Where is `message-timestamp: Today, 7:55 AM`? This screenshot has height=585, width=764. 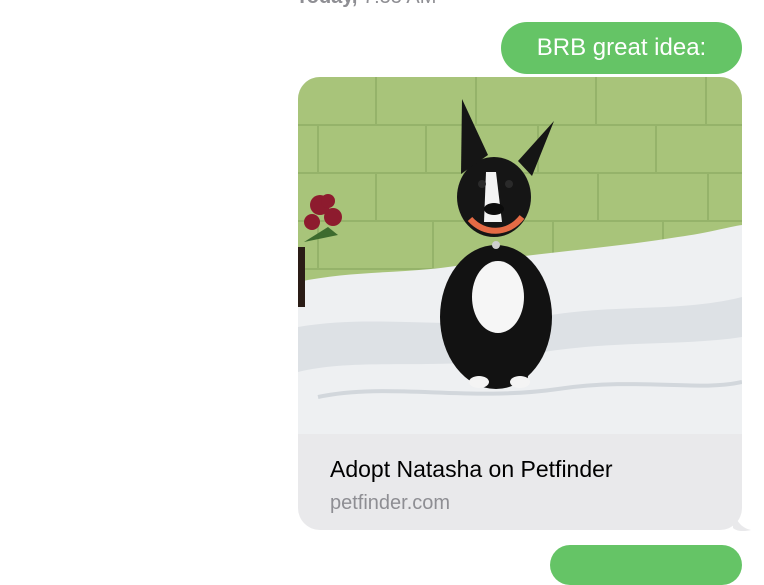
message-timestamp: Today, 7:55 AM is located at coordinates (366, 4).